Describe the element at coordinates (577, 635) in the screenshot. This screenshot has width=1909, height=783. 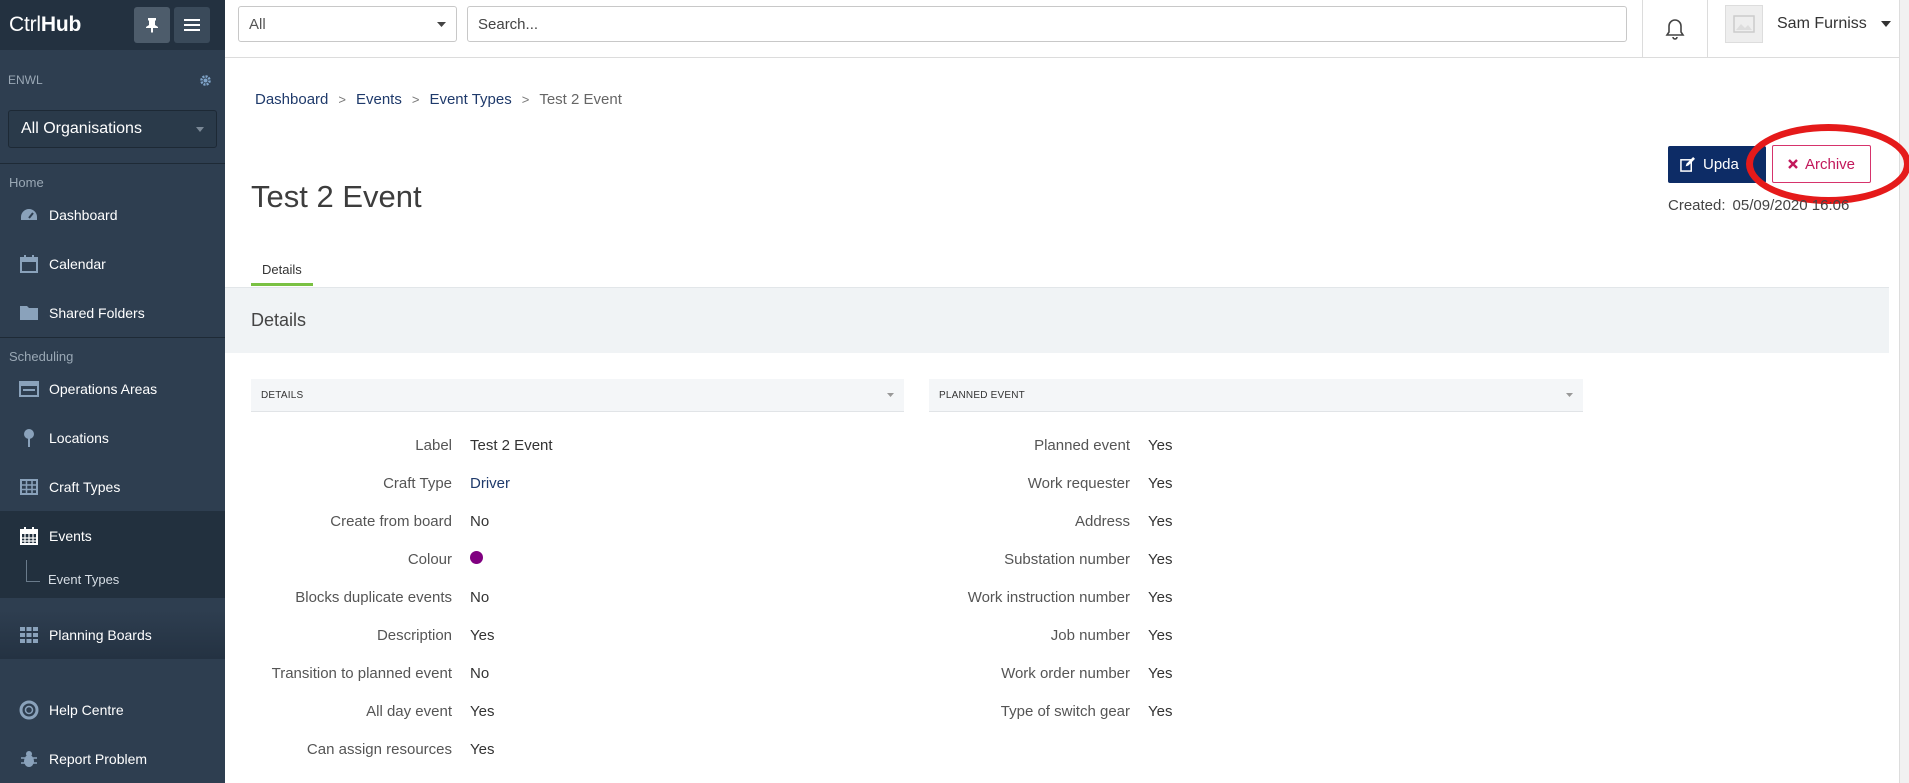
I see `details-row: Description Yes` at that location.